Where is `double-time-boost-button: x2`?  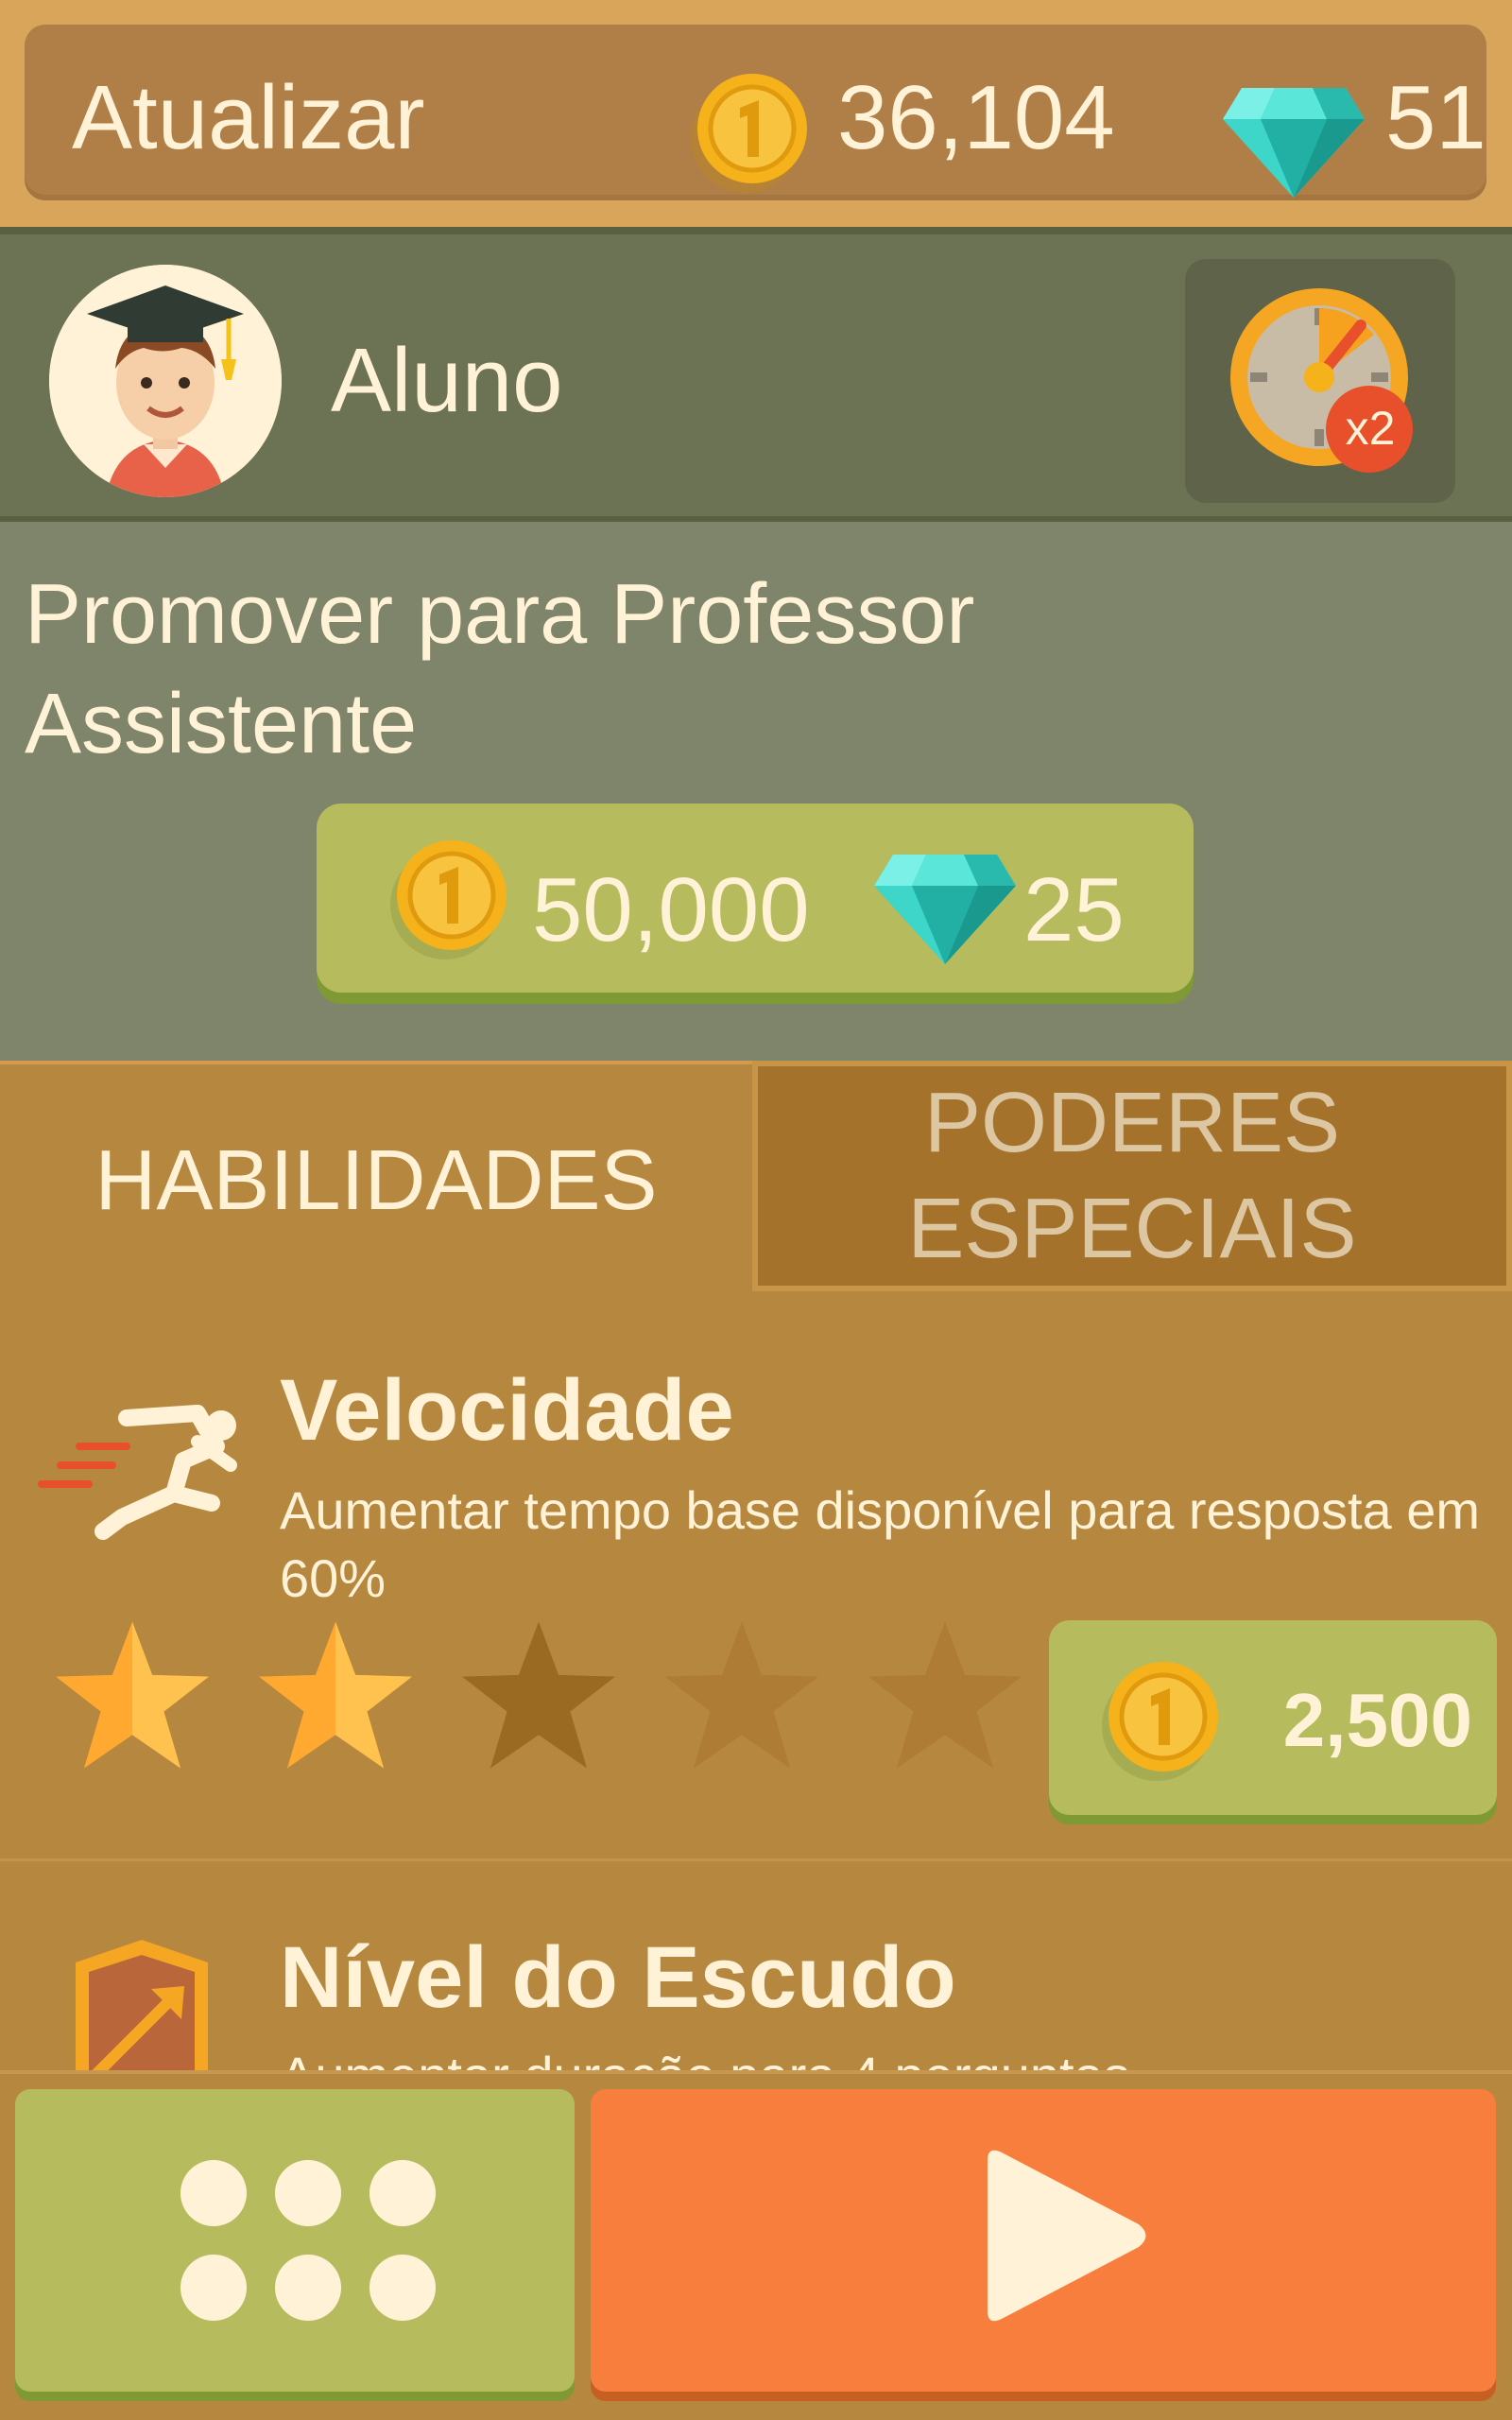 double-time-boost-button: x2 is located at coordinates (1320, 381).